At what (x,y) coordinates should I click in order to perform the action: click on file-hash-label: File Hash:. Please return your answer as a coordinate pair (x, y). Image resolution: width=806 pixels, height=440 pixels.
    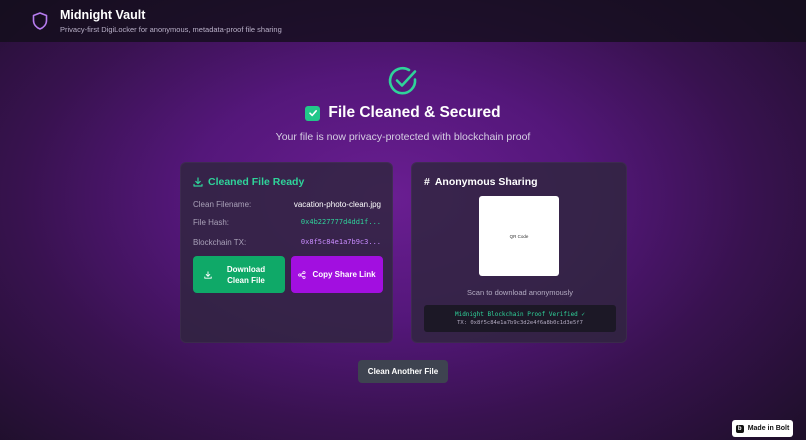
    Looking at the image, I should click on (211, 222).